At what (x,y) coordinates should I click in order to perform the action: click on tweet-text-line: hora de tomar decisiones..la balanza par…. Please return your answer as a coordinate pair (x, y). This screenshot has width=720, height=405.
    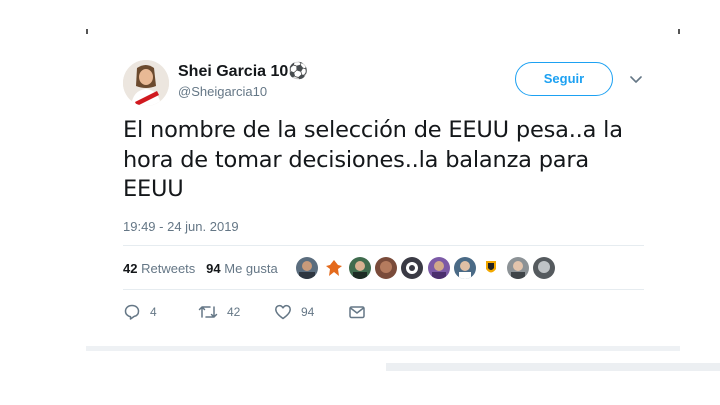
    Looking at the image, I should click on (356, 159).